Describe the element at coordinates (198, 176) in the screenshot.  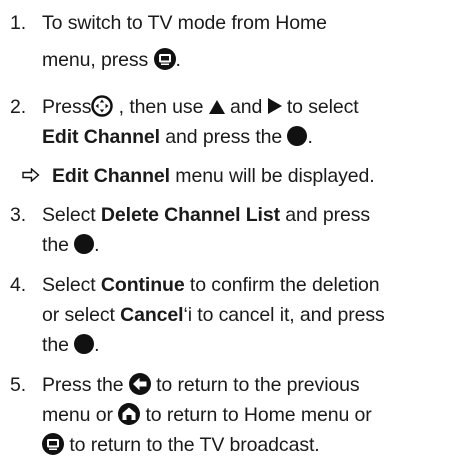
I see `result-line: Edit Channel menu will be displayed.` at that location.